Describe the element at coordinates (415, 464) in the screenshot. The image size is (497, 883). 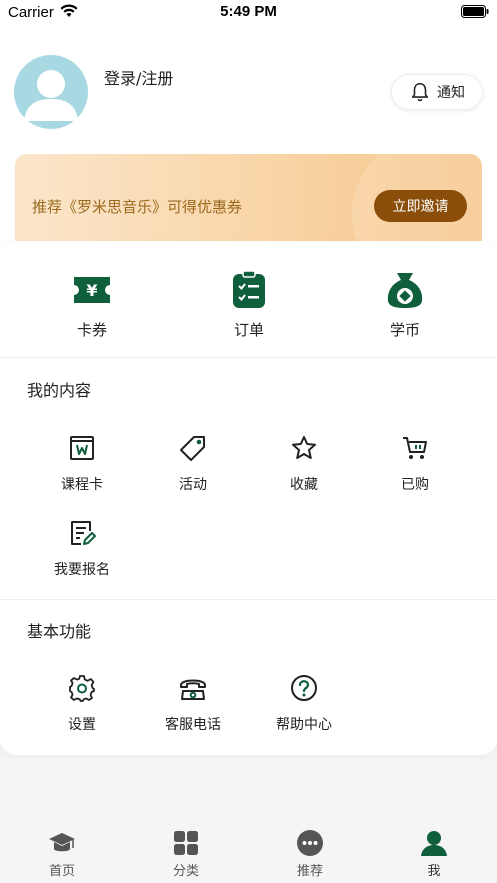
I see `grid-item-purchased: 已购` at that location.